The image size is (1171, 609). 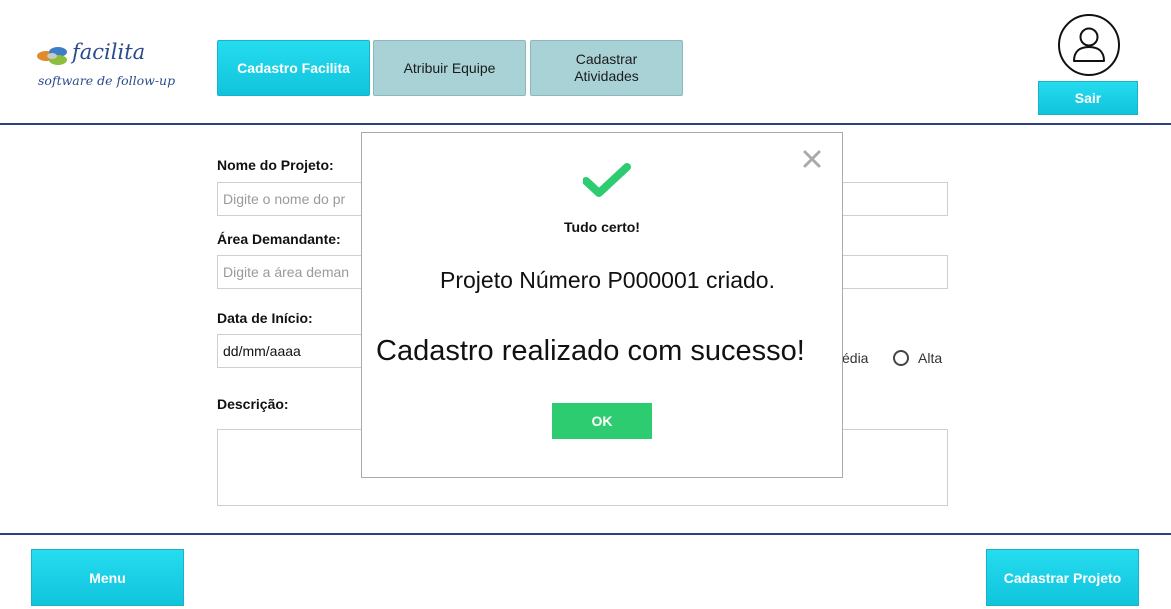 I want to click on tab-cadastrar-atividades: Cadastrar Atividades, so click(x=606, y=68).